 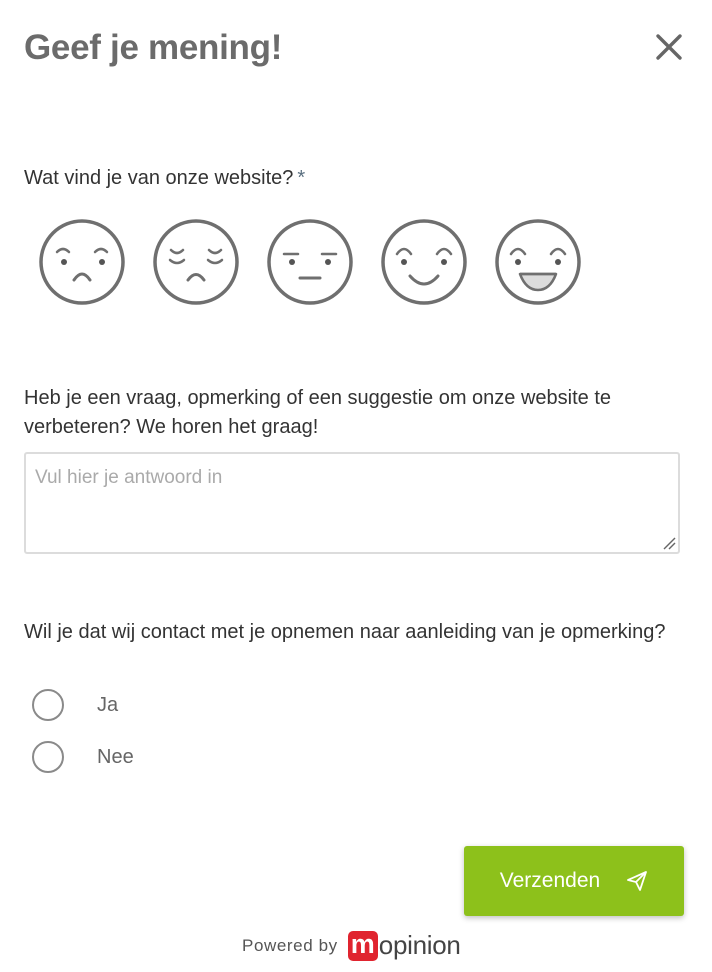 What do you see at coordinates (196, 262) in the screenshot?
I see `unhappy-face-icon` at bounding box center [196, 262].